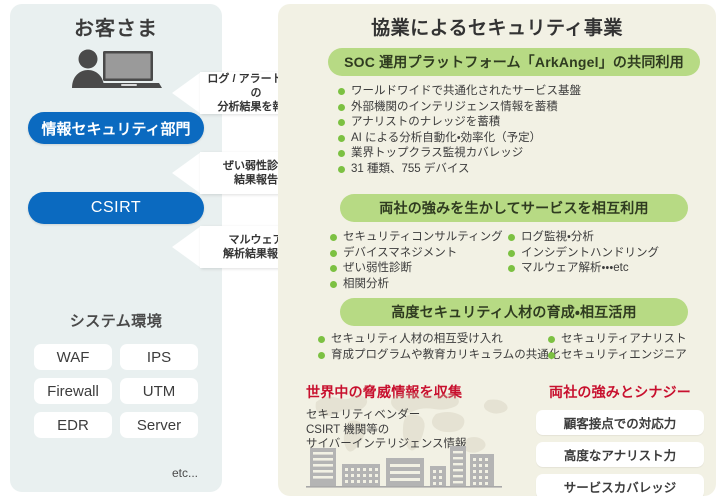 The image size is (720, 500). What do you see at coordinates (116, 29) in the screenshot?
I see `customer-panel-title: お客さま` at bounding box center [116, 29].